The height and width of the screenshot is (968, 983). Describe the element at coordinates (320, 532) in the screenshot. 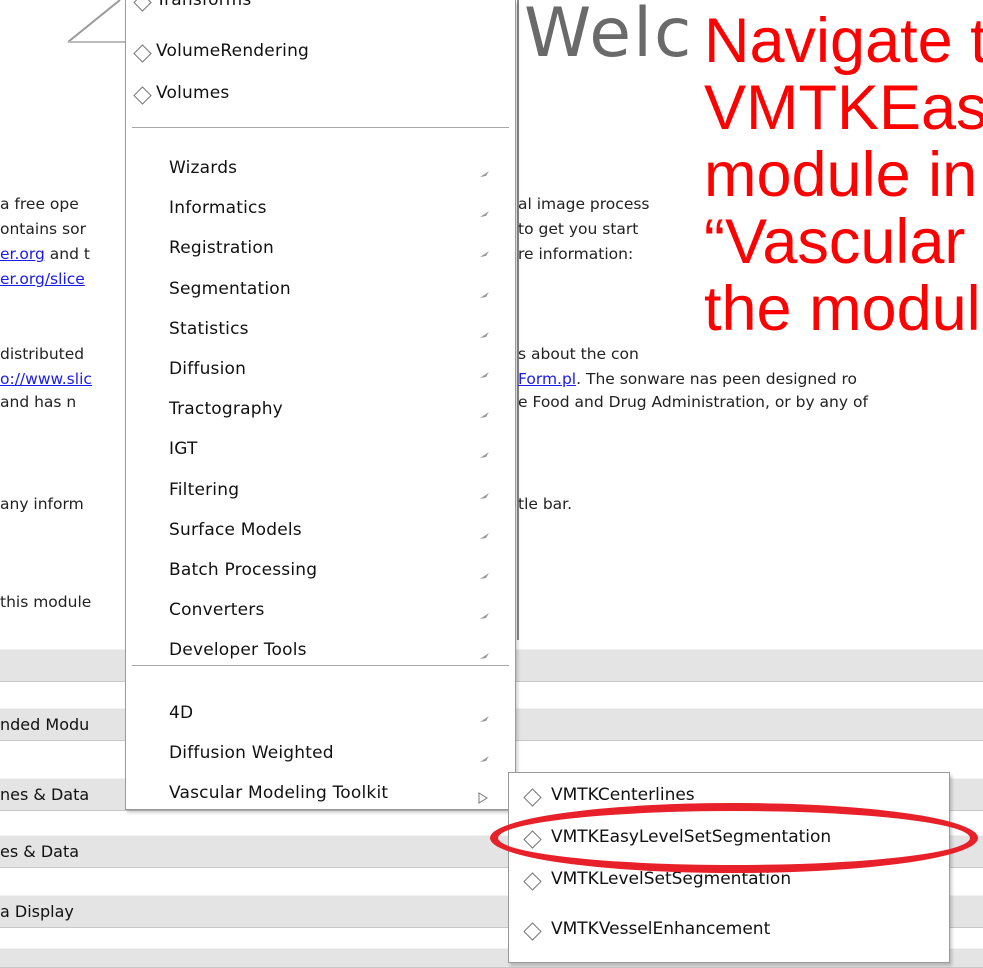

I see `menu-item-category-9: Surface Models` at that location.